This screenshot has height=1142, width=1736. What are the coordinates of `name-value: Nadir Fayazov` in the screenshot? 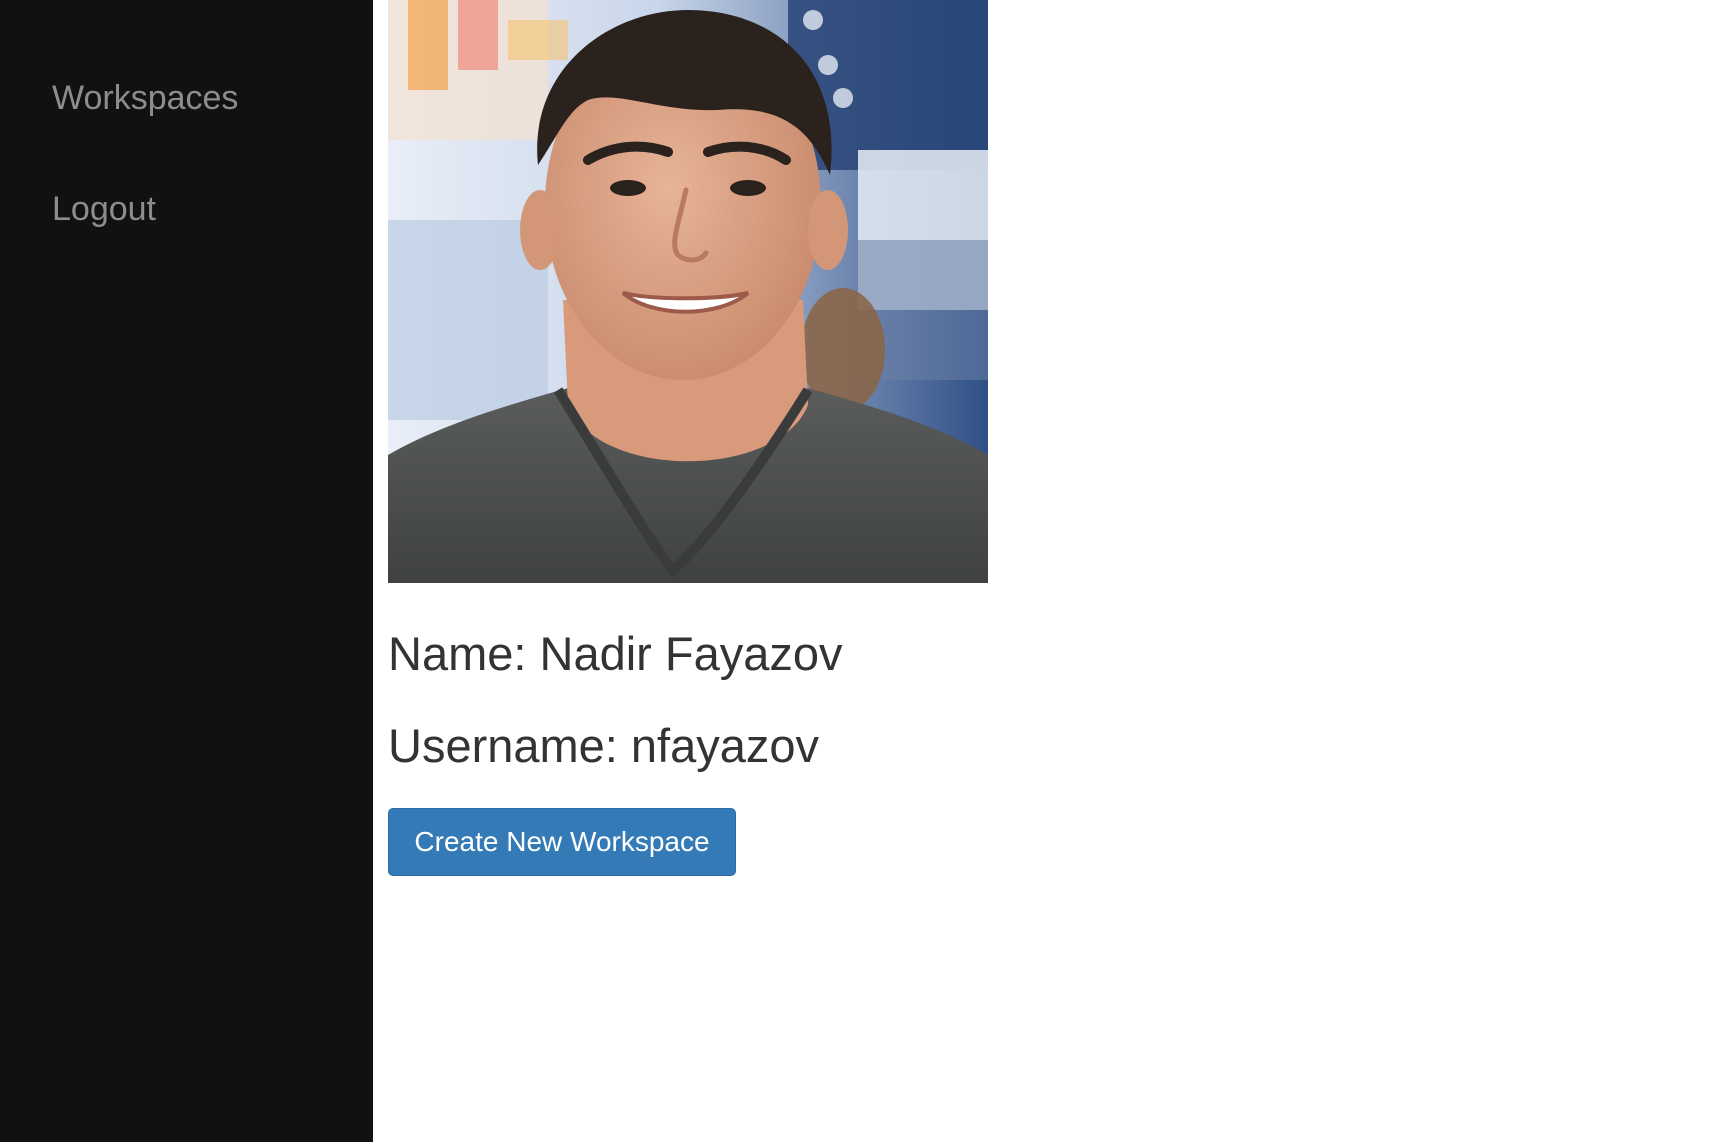 It's located at (691, 653).